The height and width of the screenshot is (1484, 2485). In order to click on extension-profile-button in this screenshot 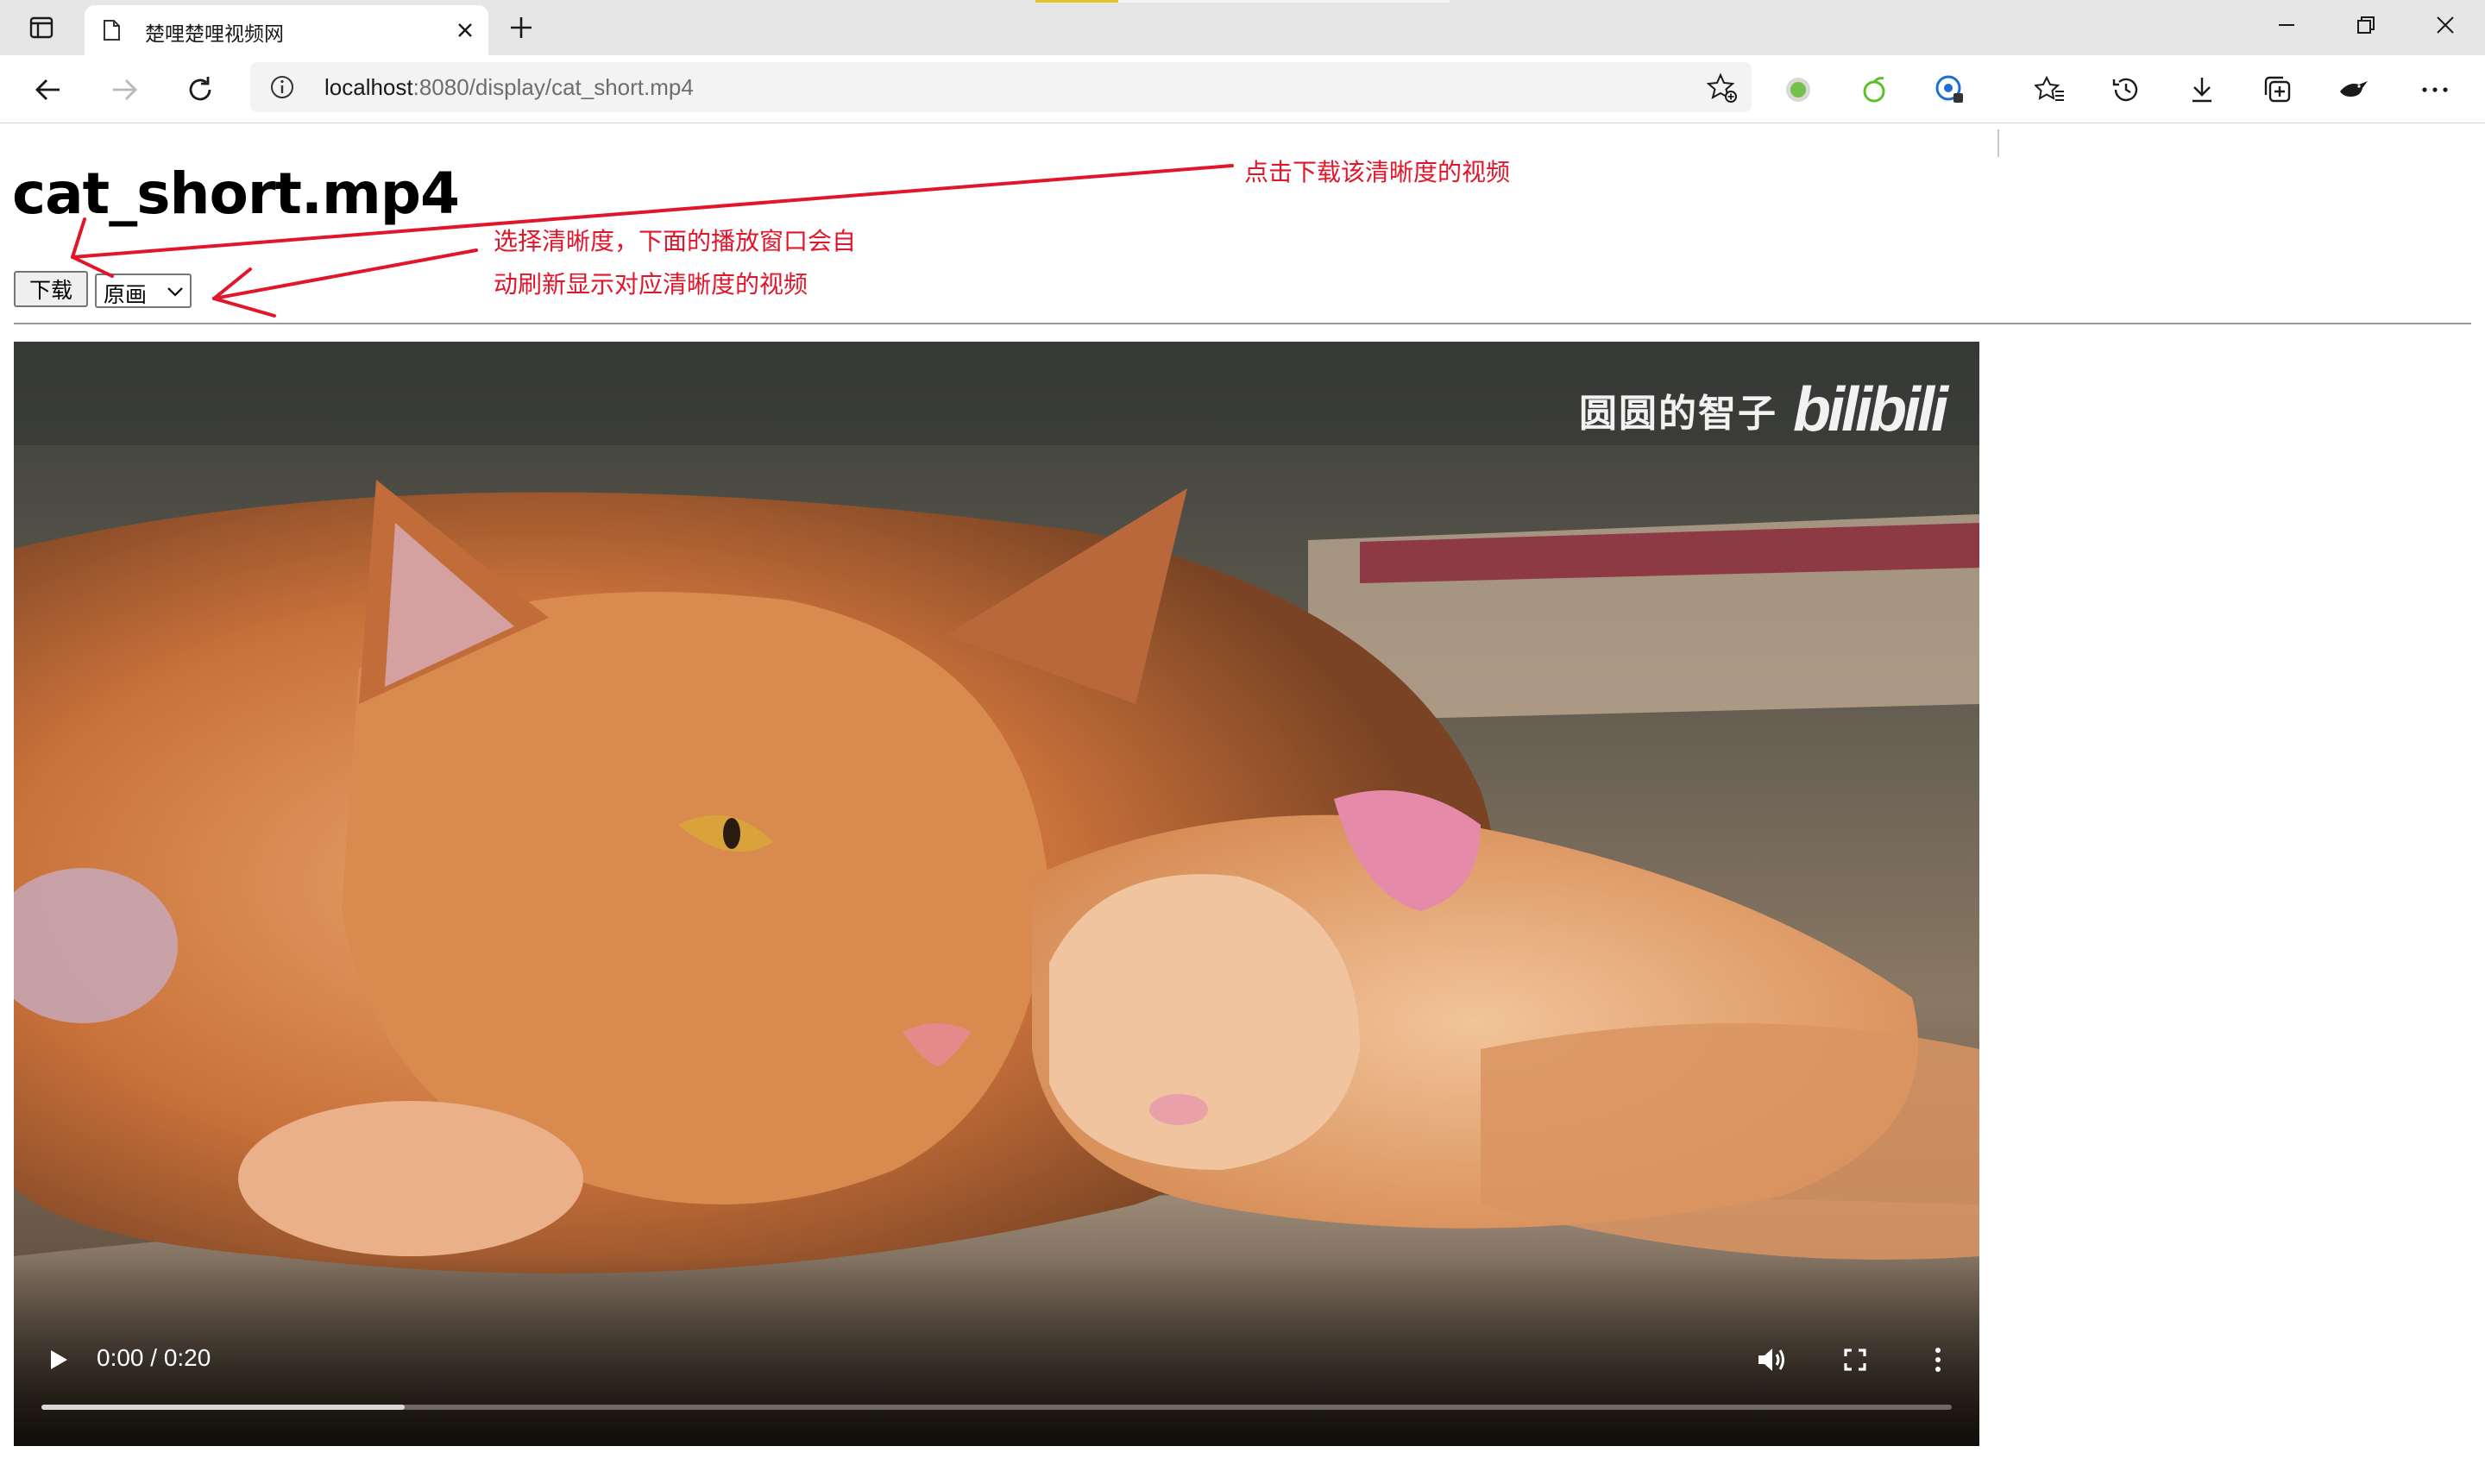, I will do `click(1950, 90)`.